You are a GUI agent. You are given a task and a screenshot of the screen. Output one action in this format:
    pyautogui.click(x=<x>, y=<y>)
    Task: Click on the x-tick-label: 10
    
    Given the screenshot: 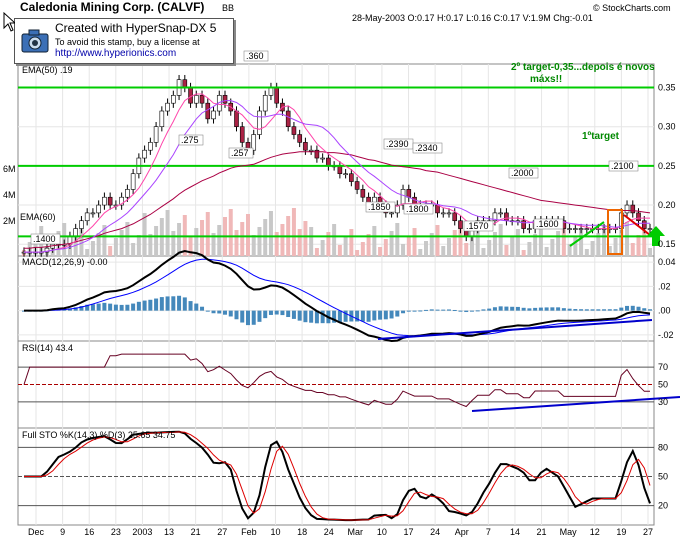 What is the action you would take?
    pyautogui.click(x=382, y=532)
    